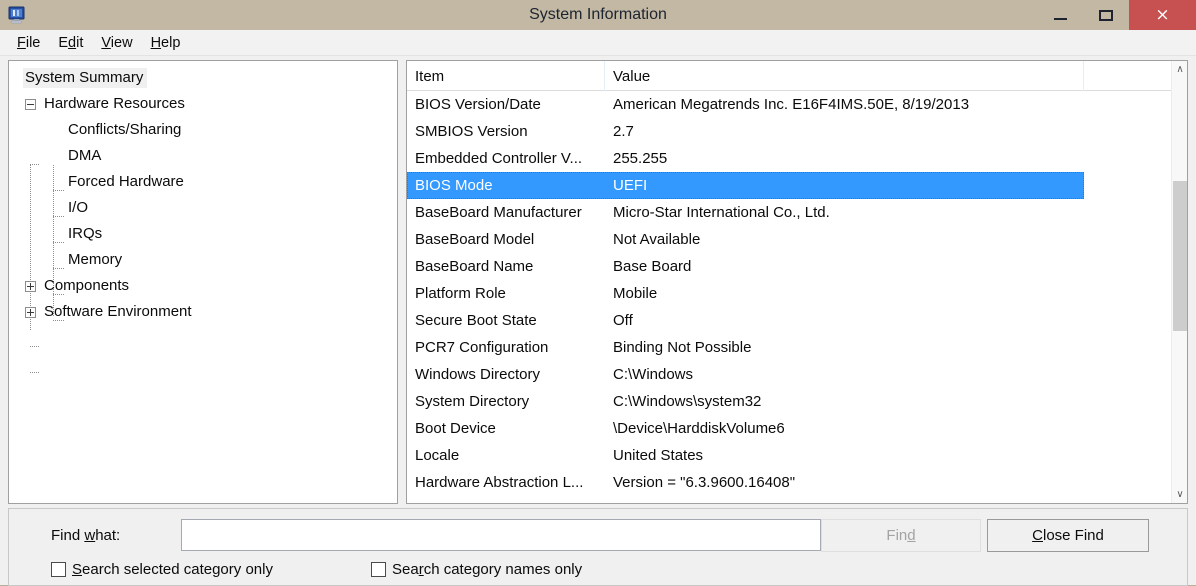 This screenshot has width=1196, height=586. I want to click on row-item: BaseBoard Manufacturer, so click(498, 212).